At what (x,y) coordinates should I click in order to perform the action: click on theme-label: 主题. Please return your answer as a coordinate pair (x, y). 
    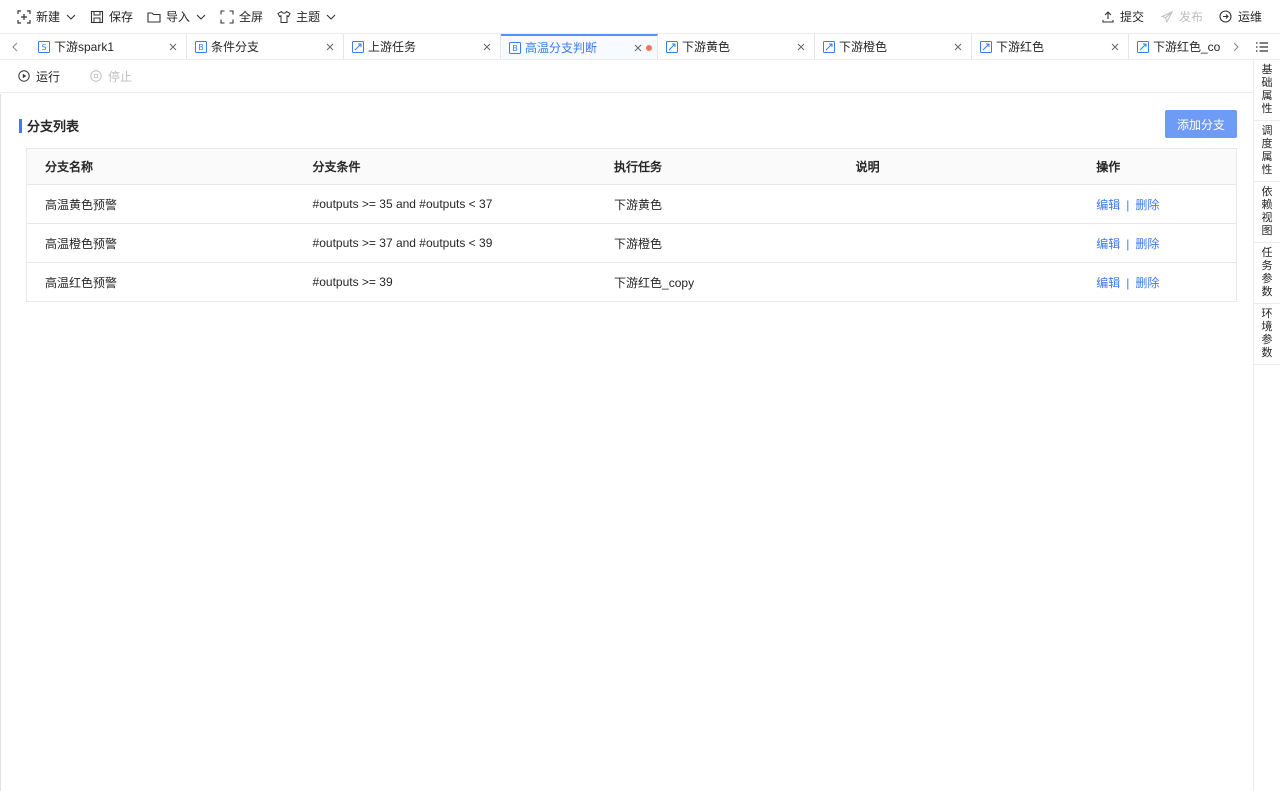
    Looking at the image, I should click on (308, 17).